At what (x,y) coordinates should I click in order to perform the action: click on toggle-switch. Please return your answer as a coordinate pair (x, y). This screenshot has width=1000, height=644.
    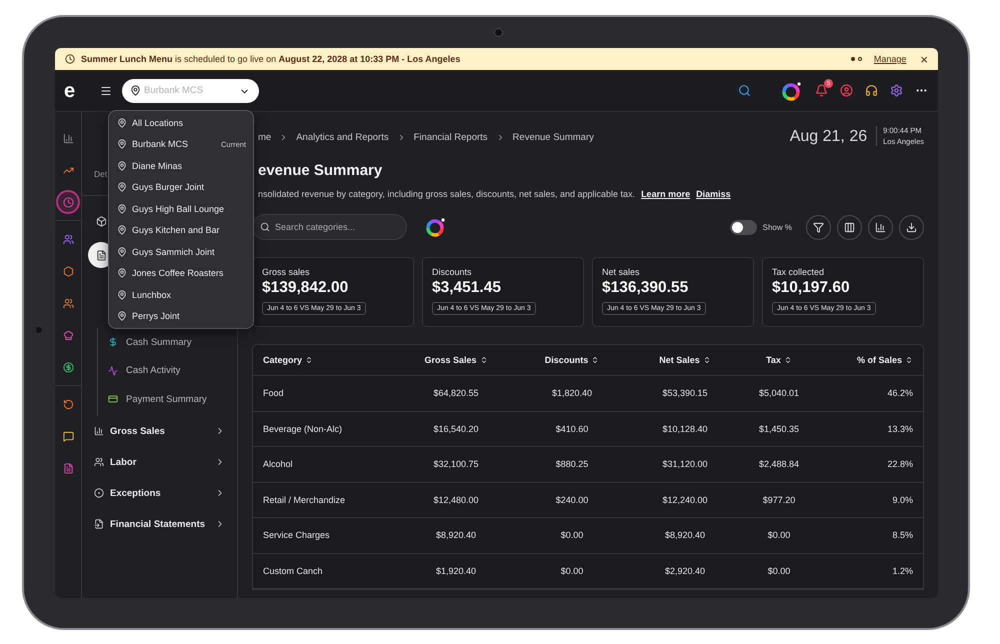
    Looking at the image, I should click on (743, 227).